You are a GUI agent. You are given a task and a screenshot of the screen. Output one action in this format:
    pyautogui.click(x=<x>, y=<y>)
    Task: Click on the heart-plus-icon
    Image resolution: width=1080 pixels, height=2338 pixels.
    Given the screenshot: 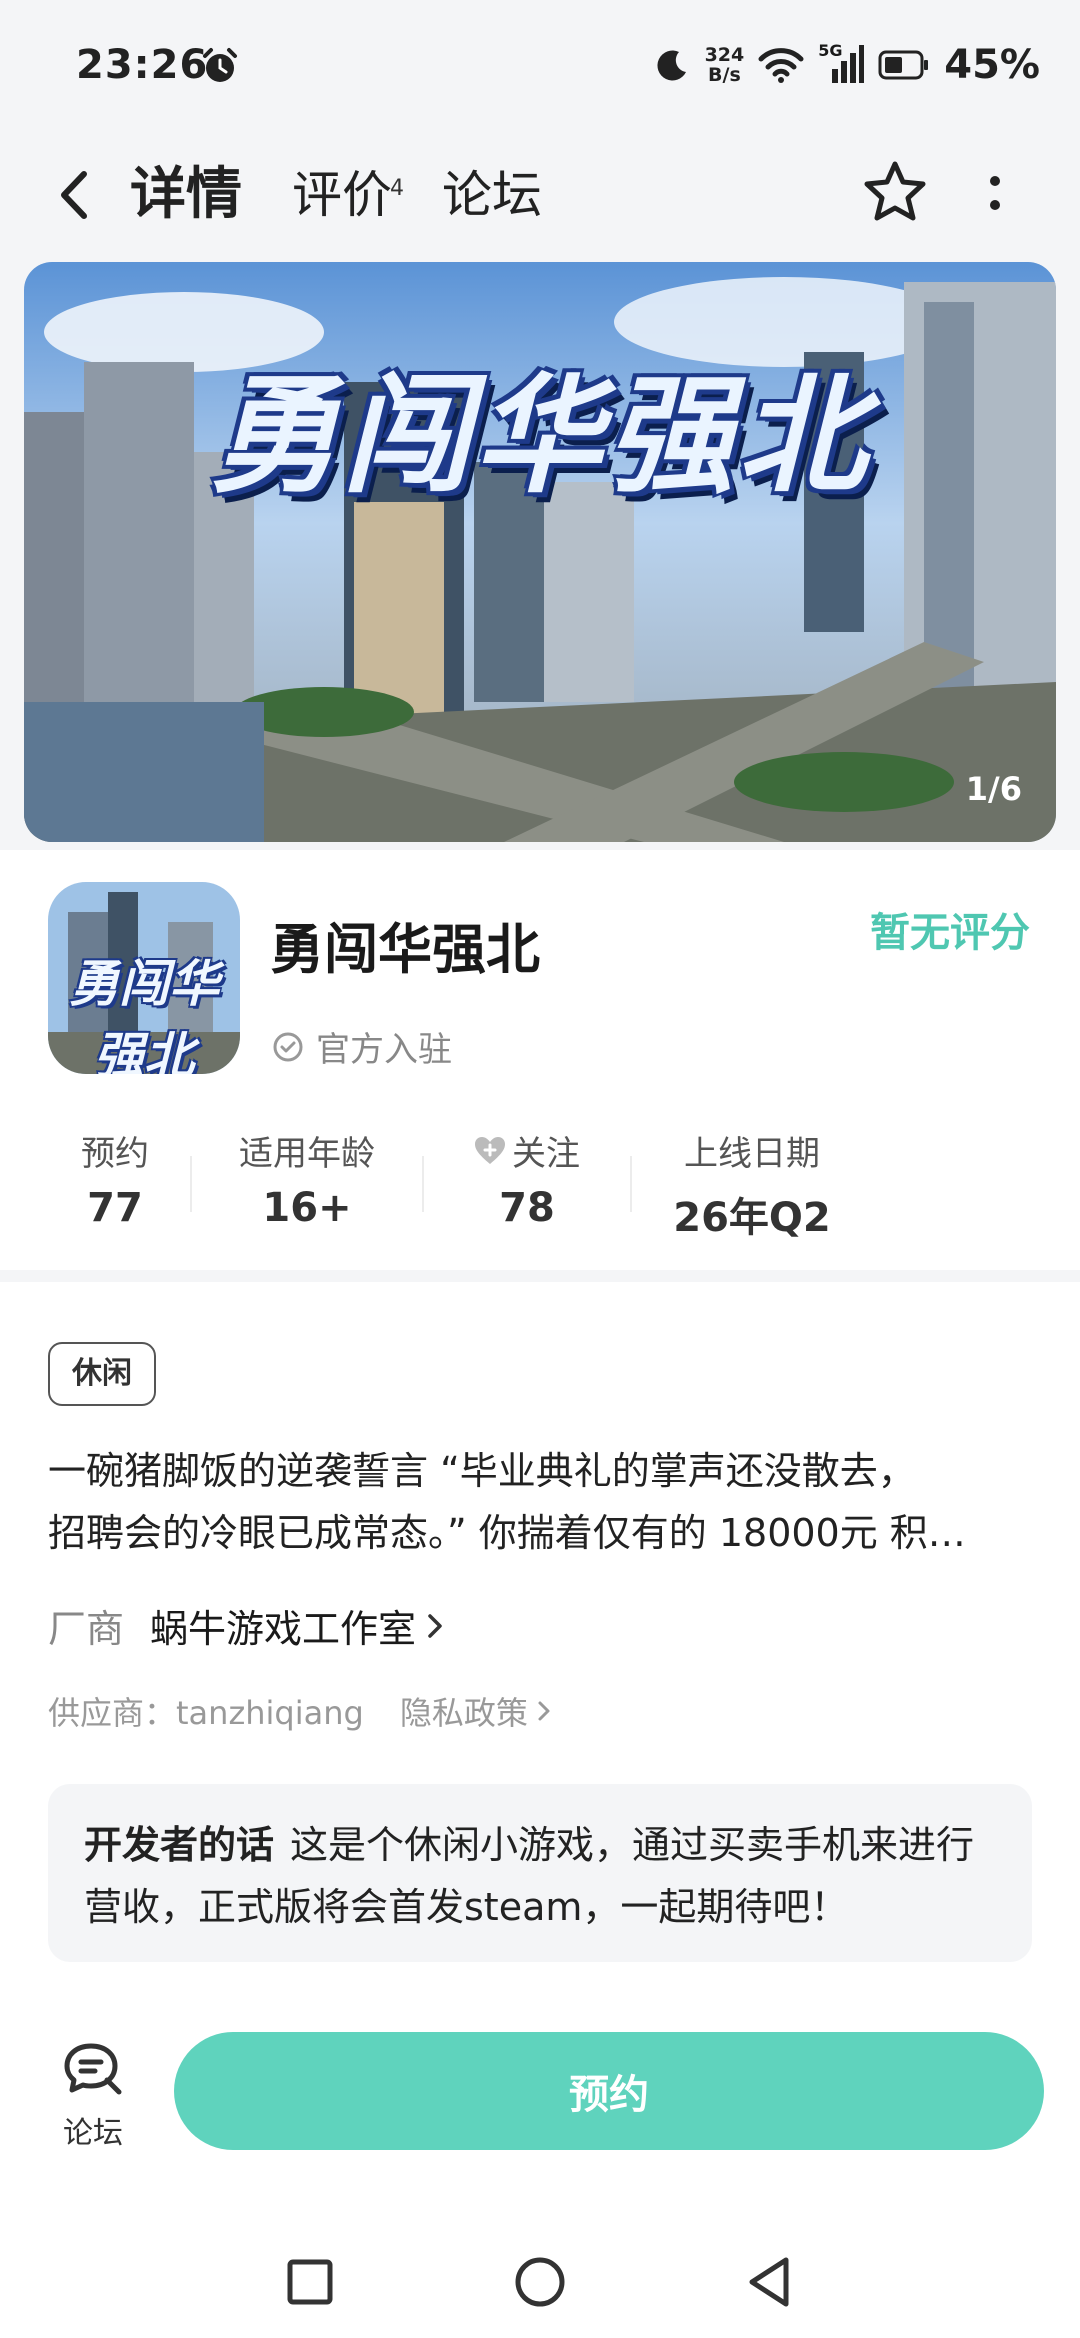 What is the action you would take?
    pyautogui.click(x=490, y=1150)
    